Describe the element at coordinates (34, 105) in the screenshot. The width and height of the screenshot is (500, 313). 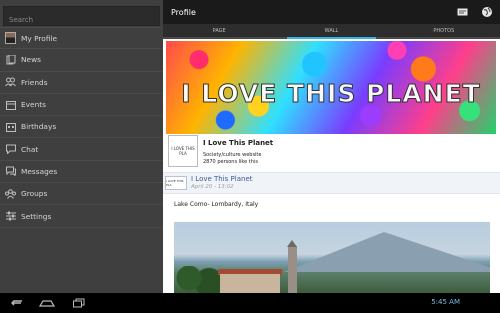
I see `sidebar-item-label: Events` at that location.